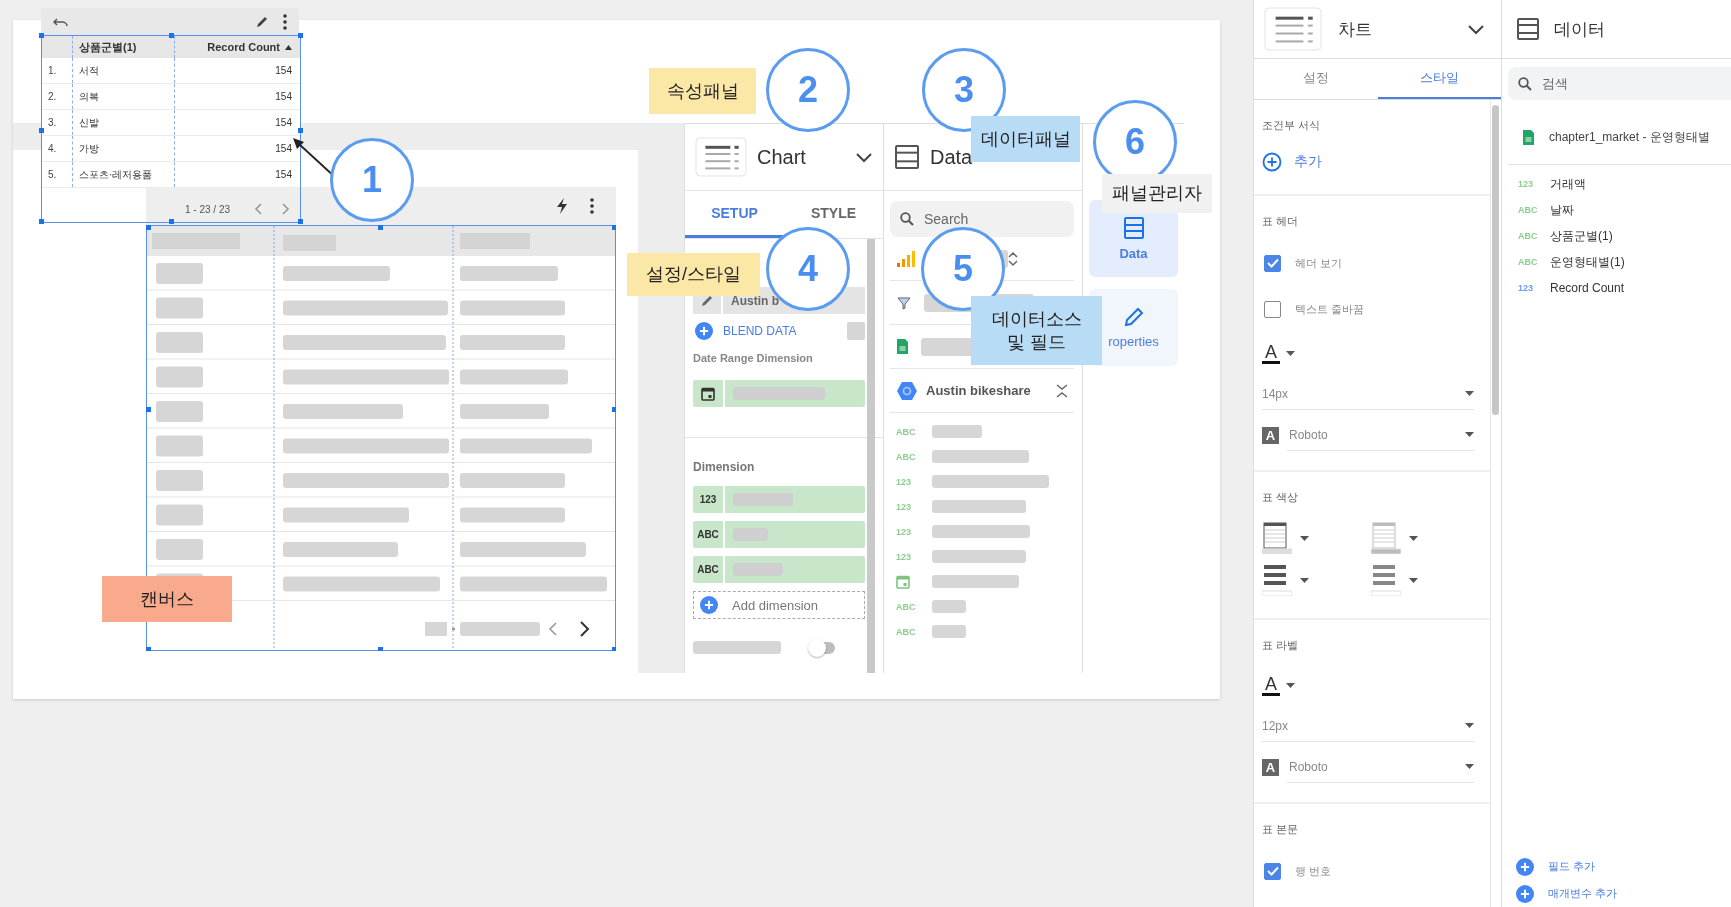 The height and width of the screenshot is (907, 1731). I want to click on section-label: Dimension, so click(724, 468).